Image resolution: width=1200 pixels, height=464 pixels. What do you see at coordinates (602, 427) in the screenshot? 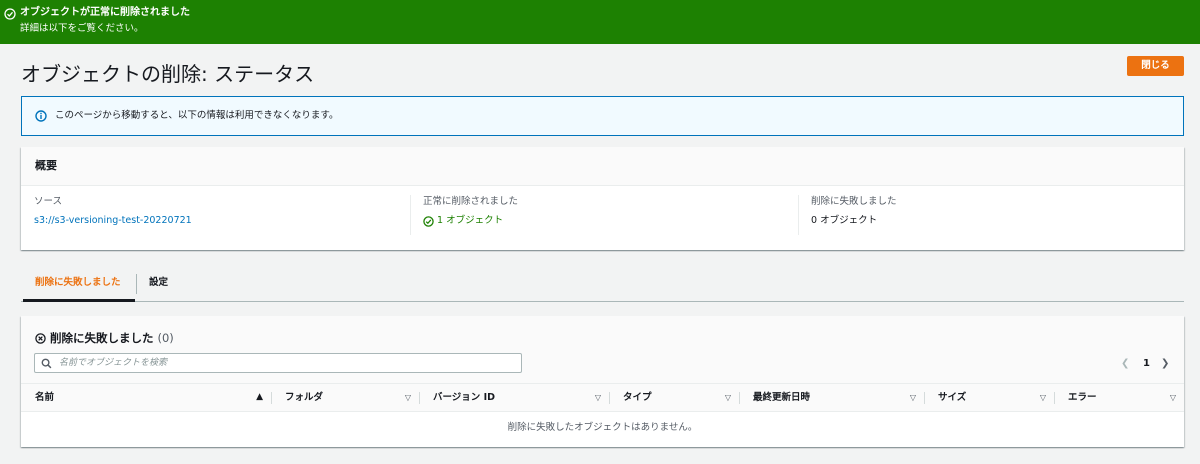
I see `empty-table-message: 削除に失敗したオブジェクトはありません。` at bounding box center [602, 427].